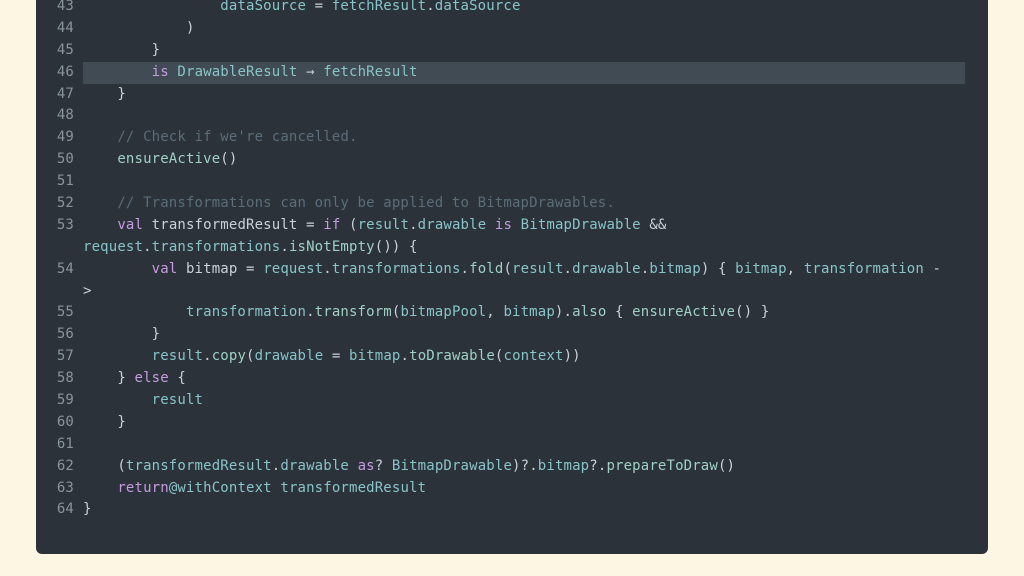 Image resolution: width=1024 pixels, height=576 pixels. What do you see at coordinates (65, 7) in the screenshot?
I see `line-number: 43` at bounding box center [65, 7].